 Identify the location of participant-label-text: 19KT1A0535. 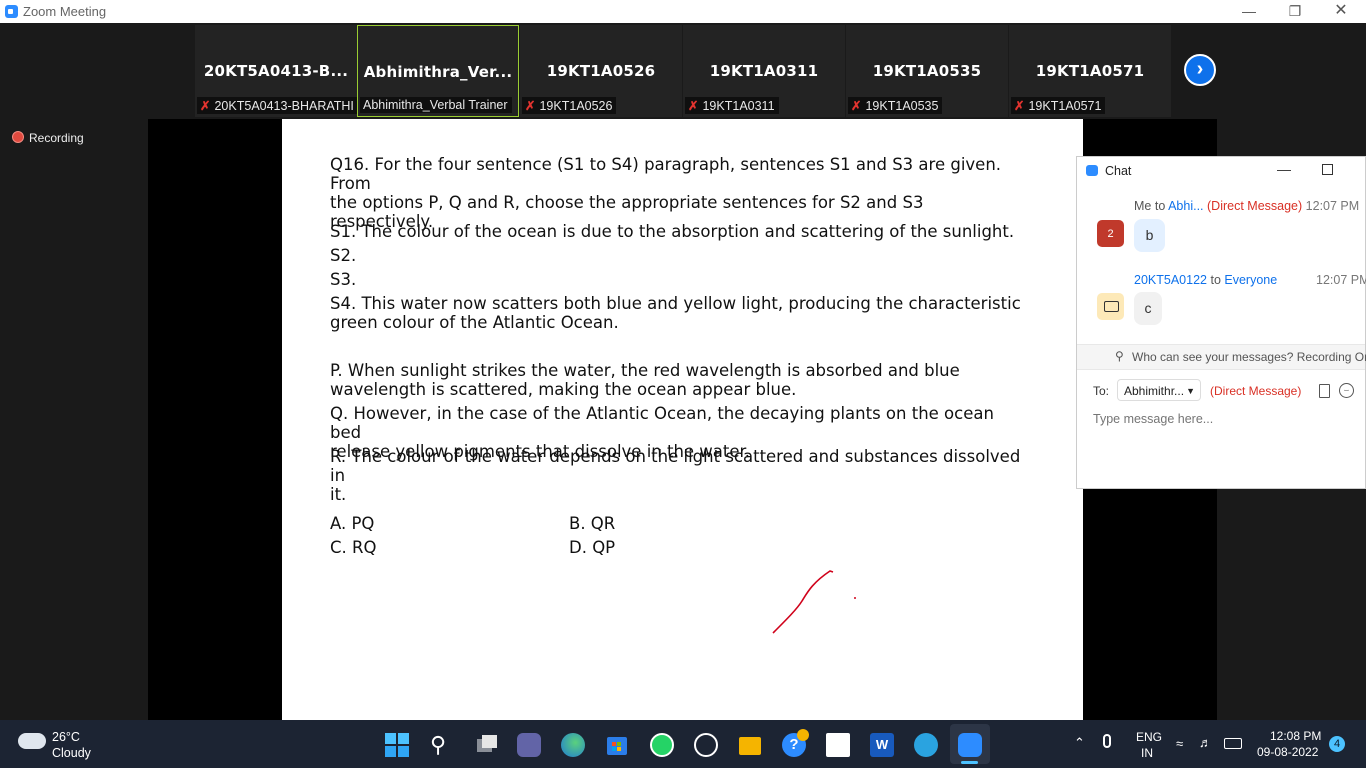
(902, 106).